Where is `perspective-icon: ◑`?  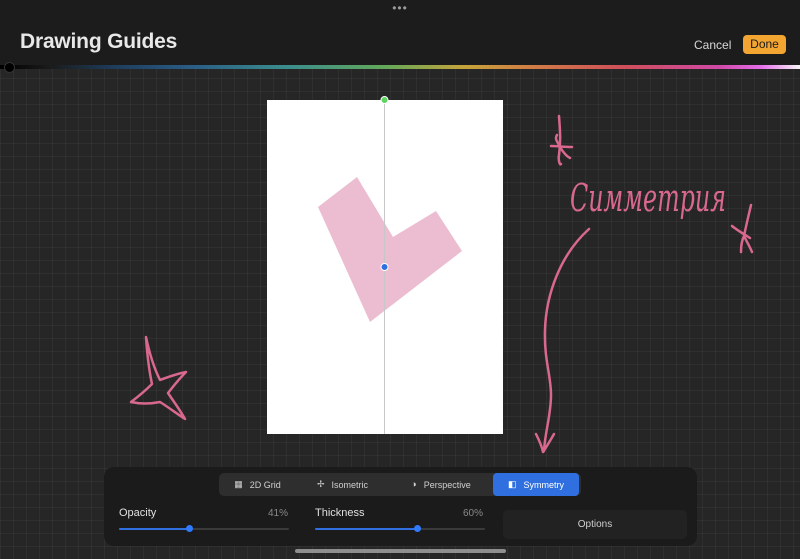 perspective-icon: ◑ is located at coordinates (414, 484).